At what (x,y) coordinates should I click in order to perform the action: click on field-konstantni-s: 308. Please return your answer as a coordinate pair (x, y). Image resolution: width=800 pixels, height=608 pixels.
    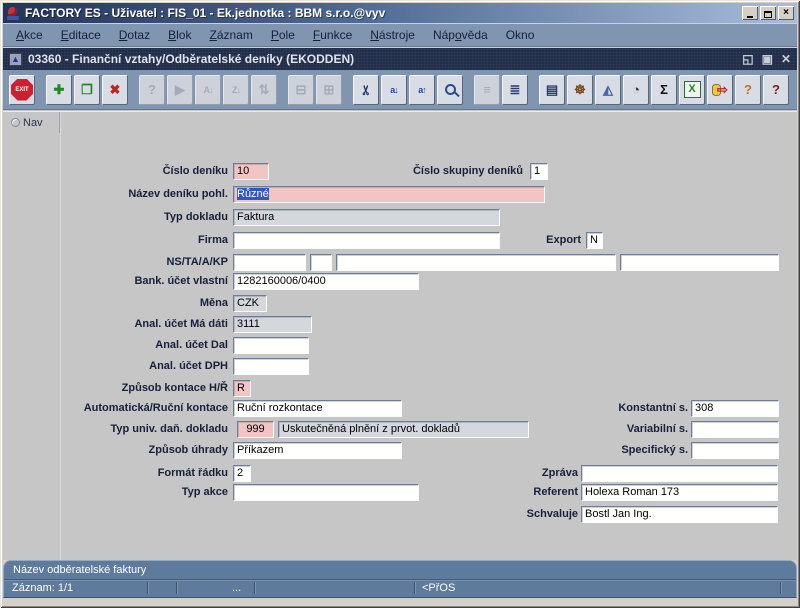
    Looking at the image, I should click on (735, 408).